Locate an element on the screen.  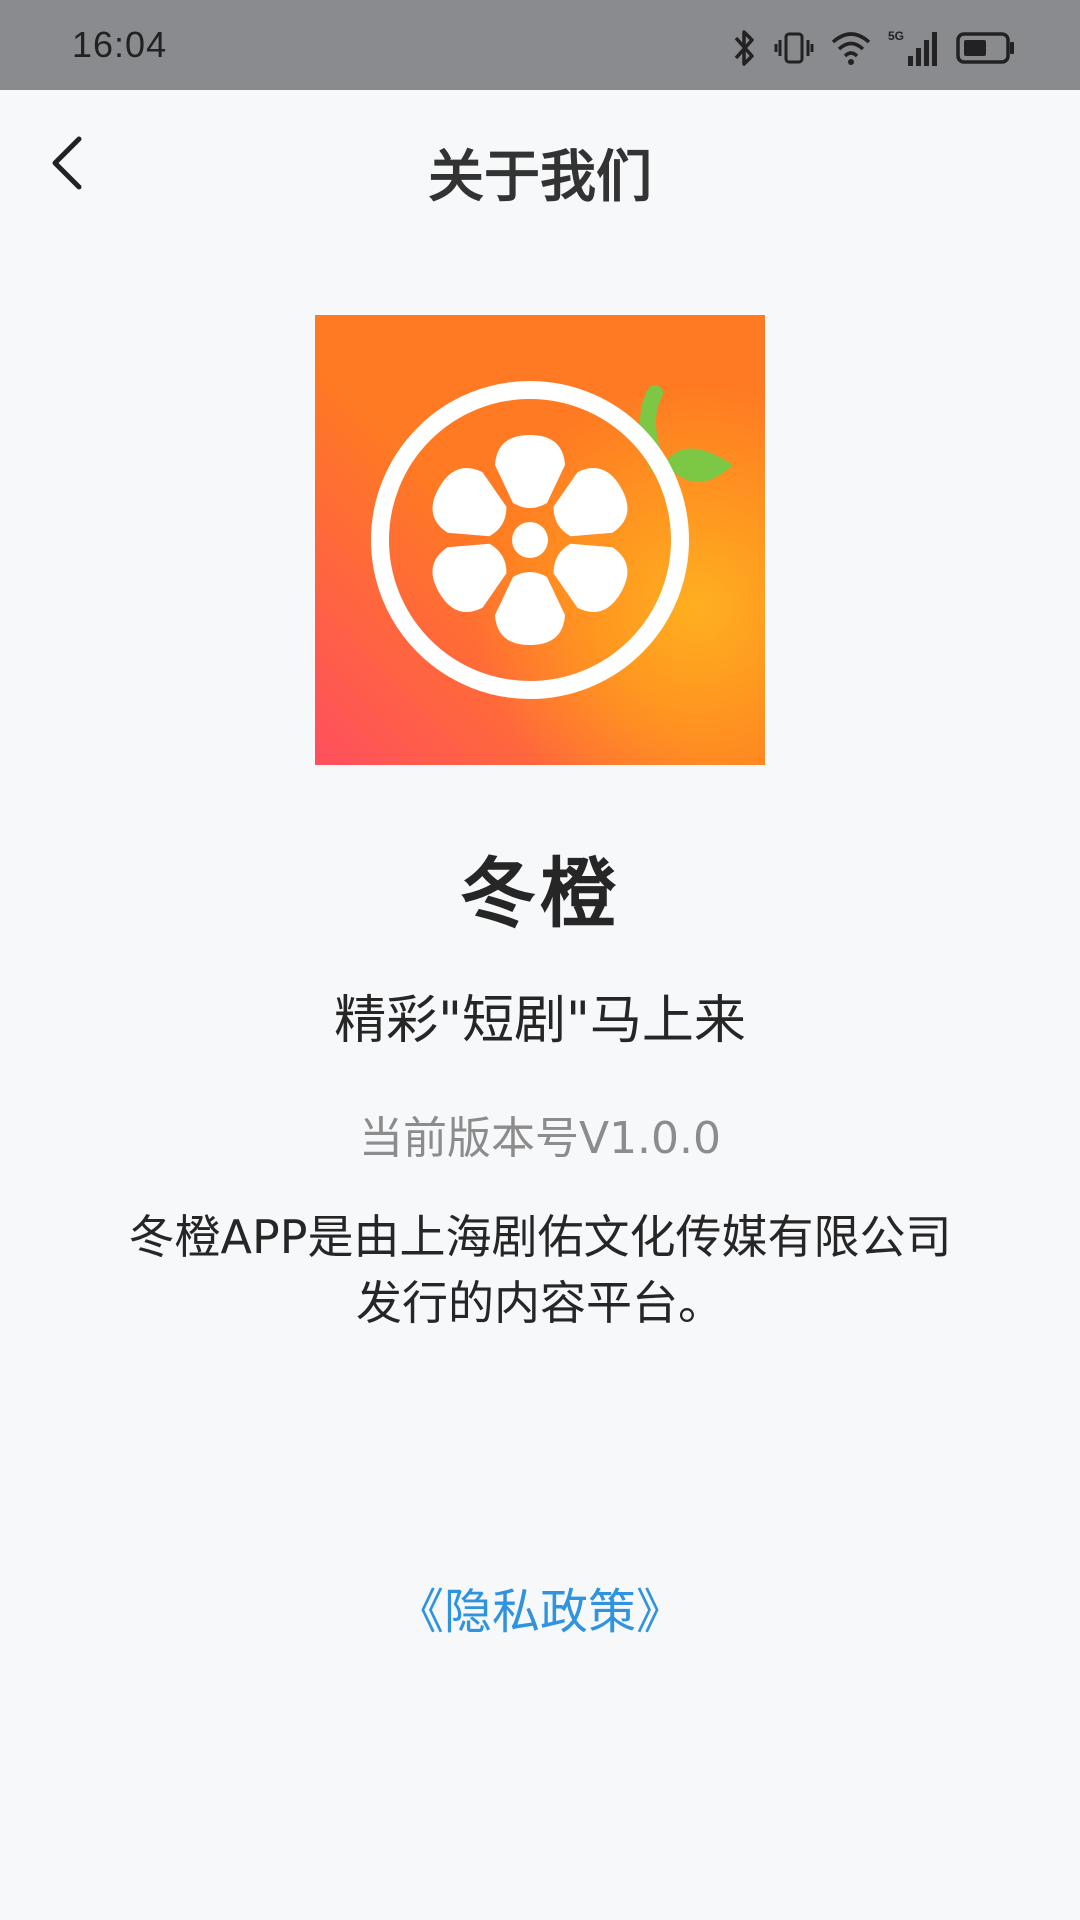
nav-bar: 关于我们 is located at coordinates (540, 165).